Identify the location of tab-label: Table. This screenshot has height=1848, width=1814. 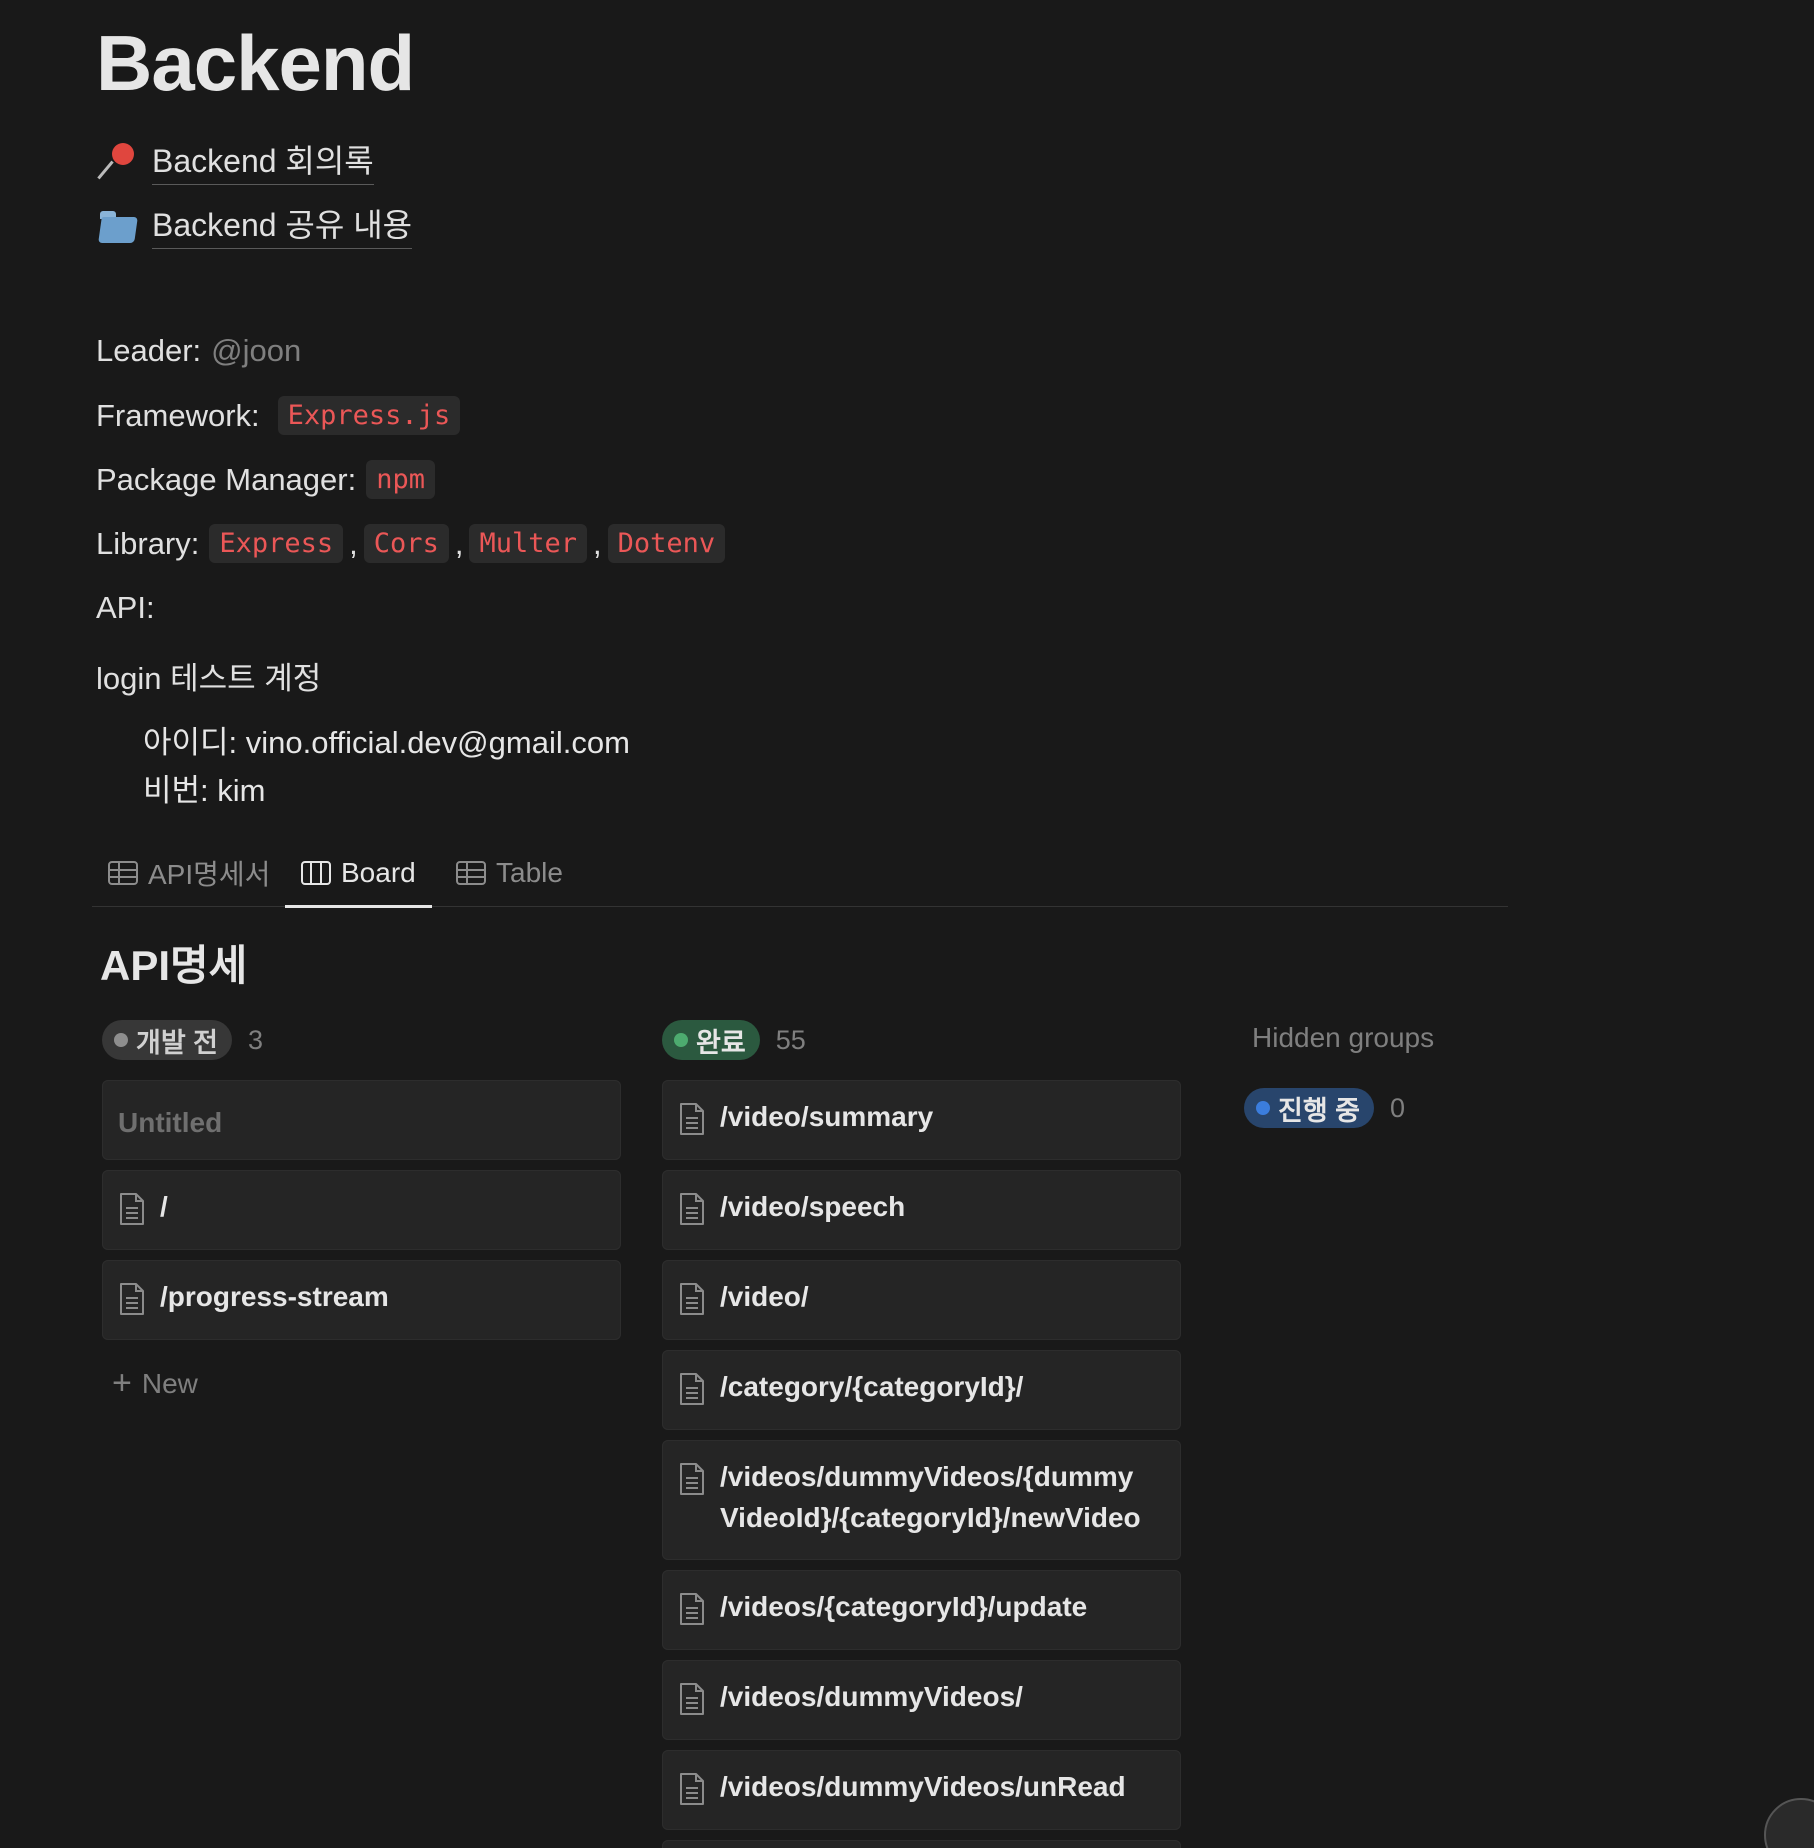
(529, 872).